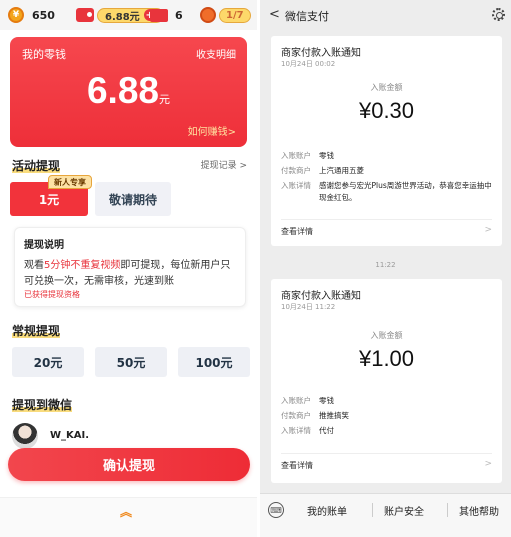 The height and width of the screenshot is (537, 511). I want to click on confirm-withdraw-button: 确认提现, so click(129, 464).